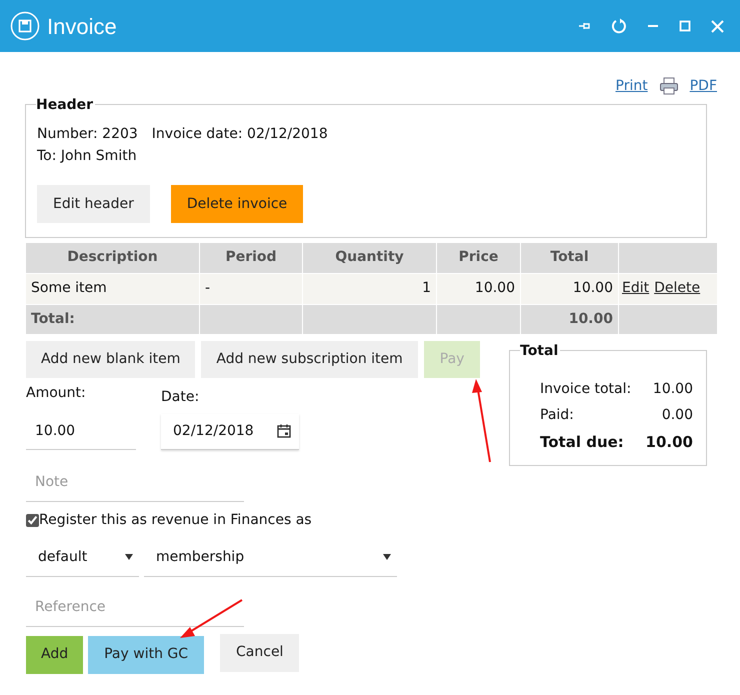  What do you see at coordinates (113, 258) in the screenshot?
I see `column-header: Description` at bounding box center [113, 258].